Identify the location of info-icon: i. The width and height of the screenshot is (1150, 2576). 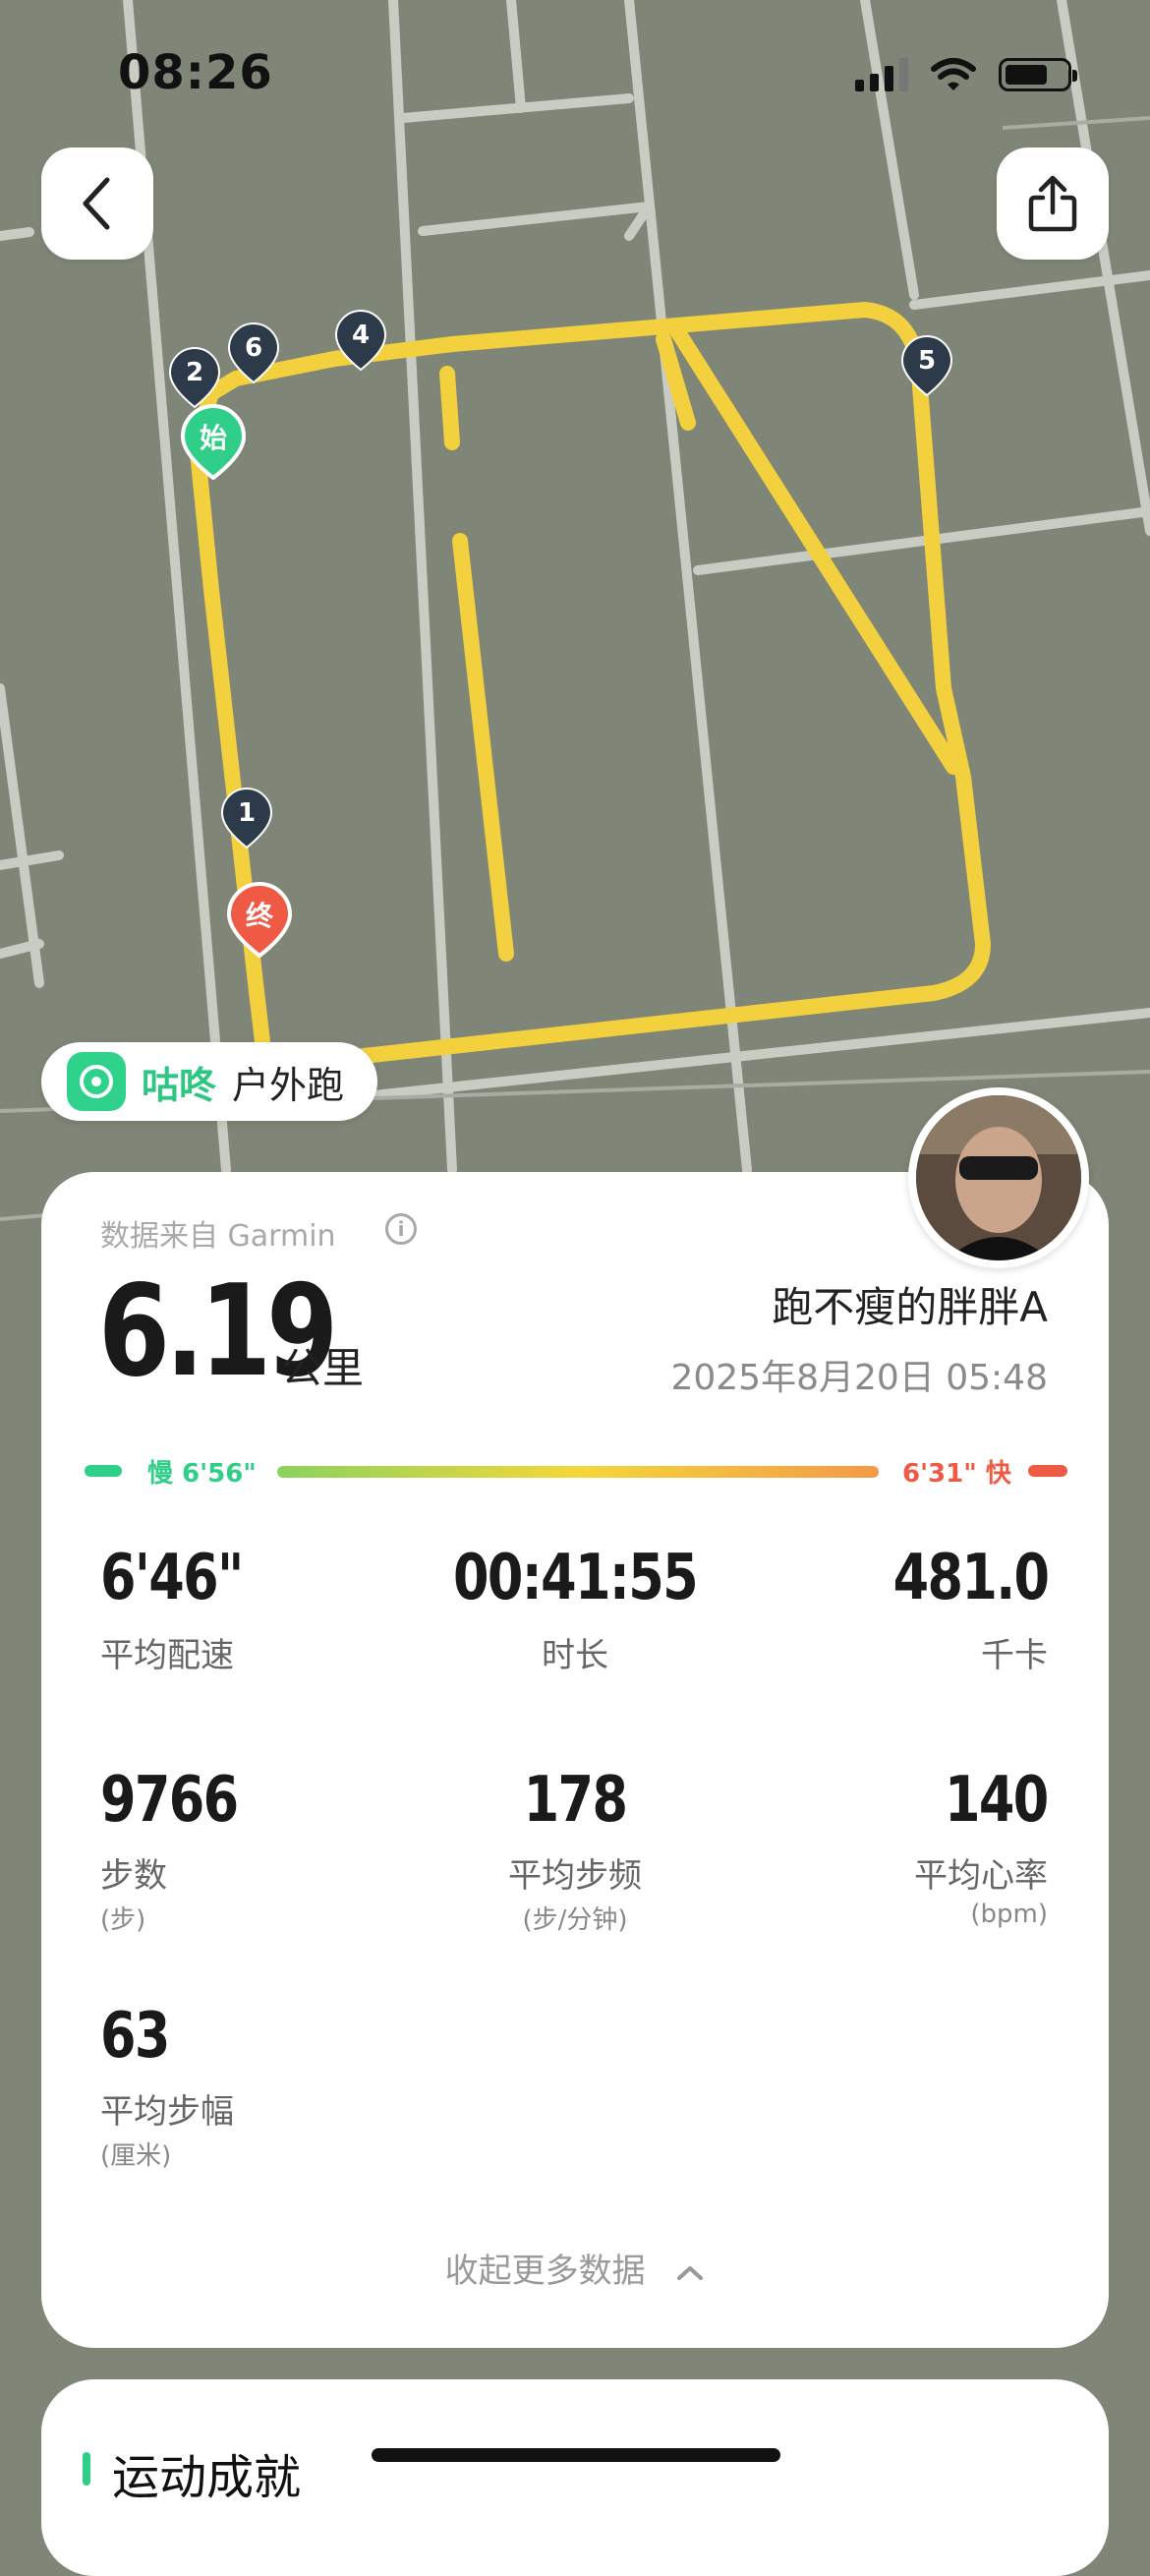
(401, 1229).